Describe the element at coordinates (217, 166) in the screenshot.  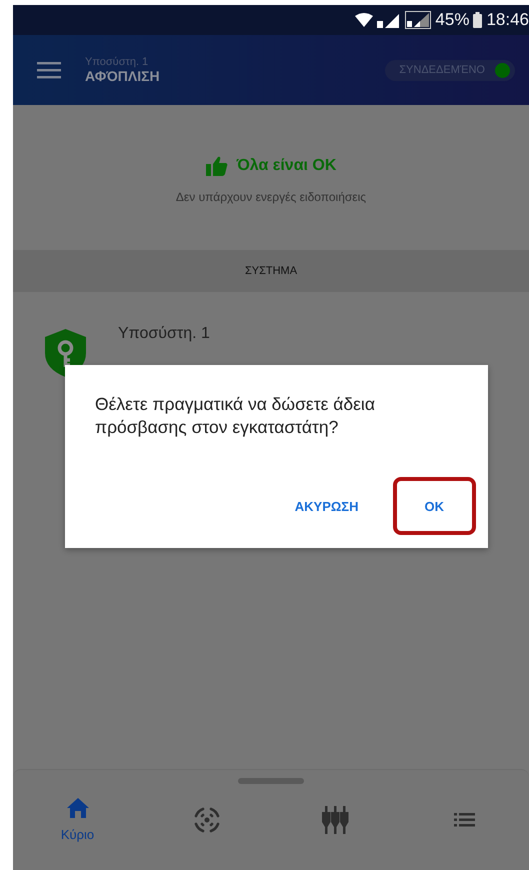
I see `thumbs-up-icon` at that location.